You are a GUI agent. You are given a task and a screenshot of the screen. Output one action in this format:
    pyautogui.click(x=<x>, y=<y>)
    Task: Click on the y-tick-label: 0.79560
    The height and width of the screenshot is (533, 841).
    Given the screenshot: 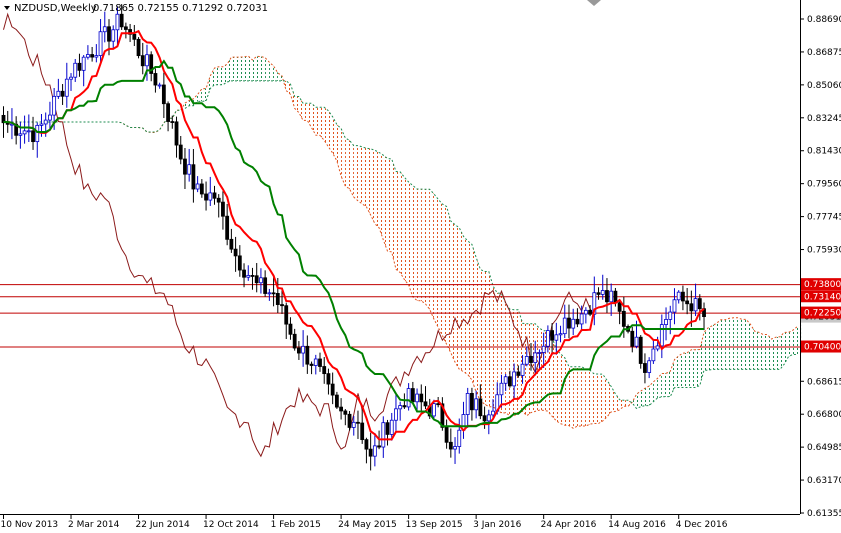 What is the action you would take?
    pyautogui.click(x=824, y=185)
    